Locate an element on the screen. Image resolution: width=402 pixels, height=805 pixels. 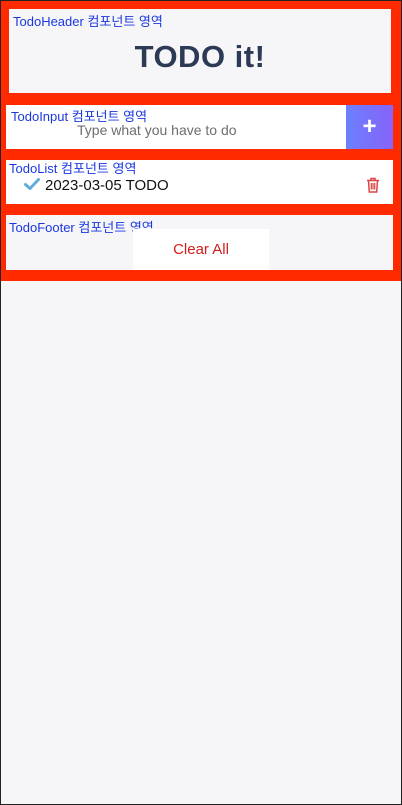
list-component-label: TodoList 컴포넌트 영역 is located at coordinates (73, 168).